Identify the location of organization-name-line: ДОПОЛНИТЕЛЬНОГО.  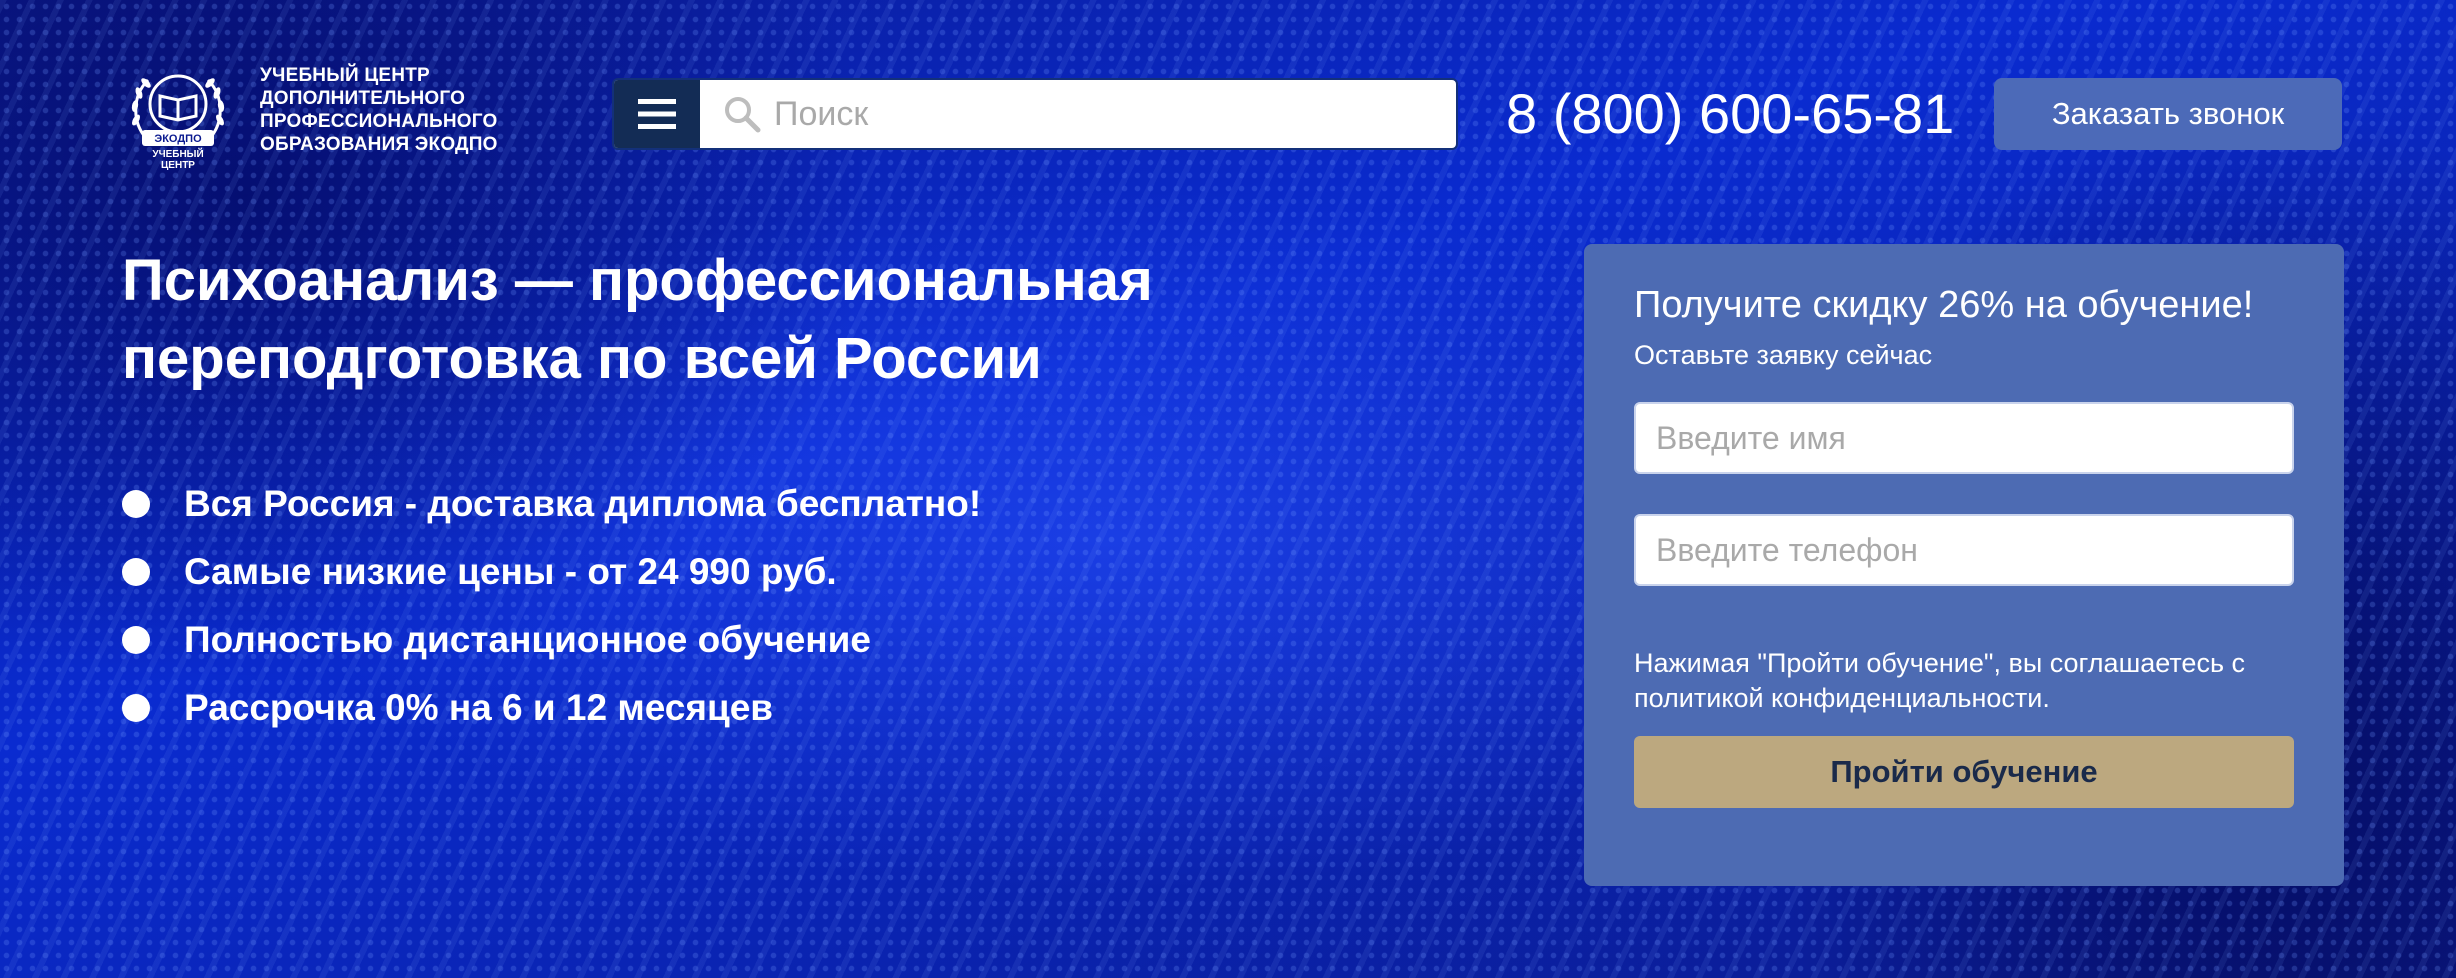
(363, 98).